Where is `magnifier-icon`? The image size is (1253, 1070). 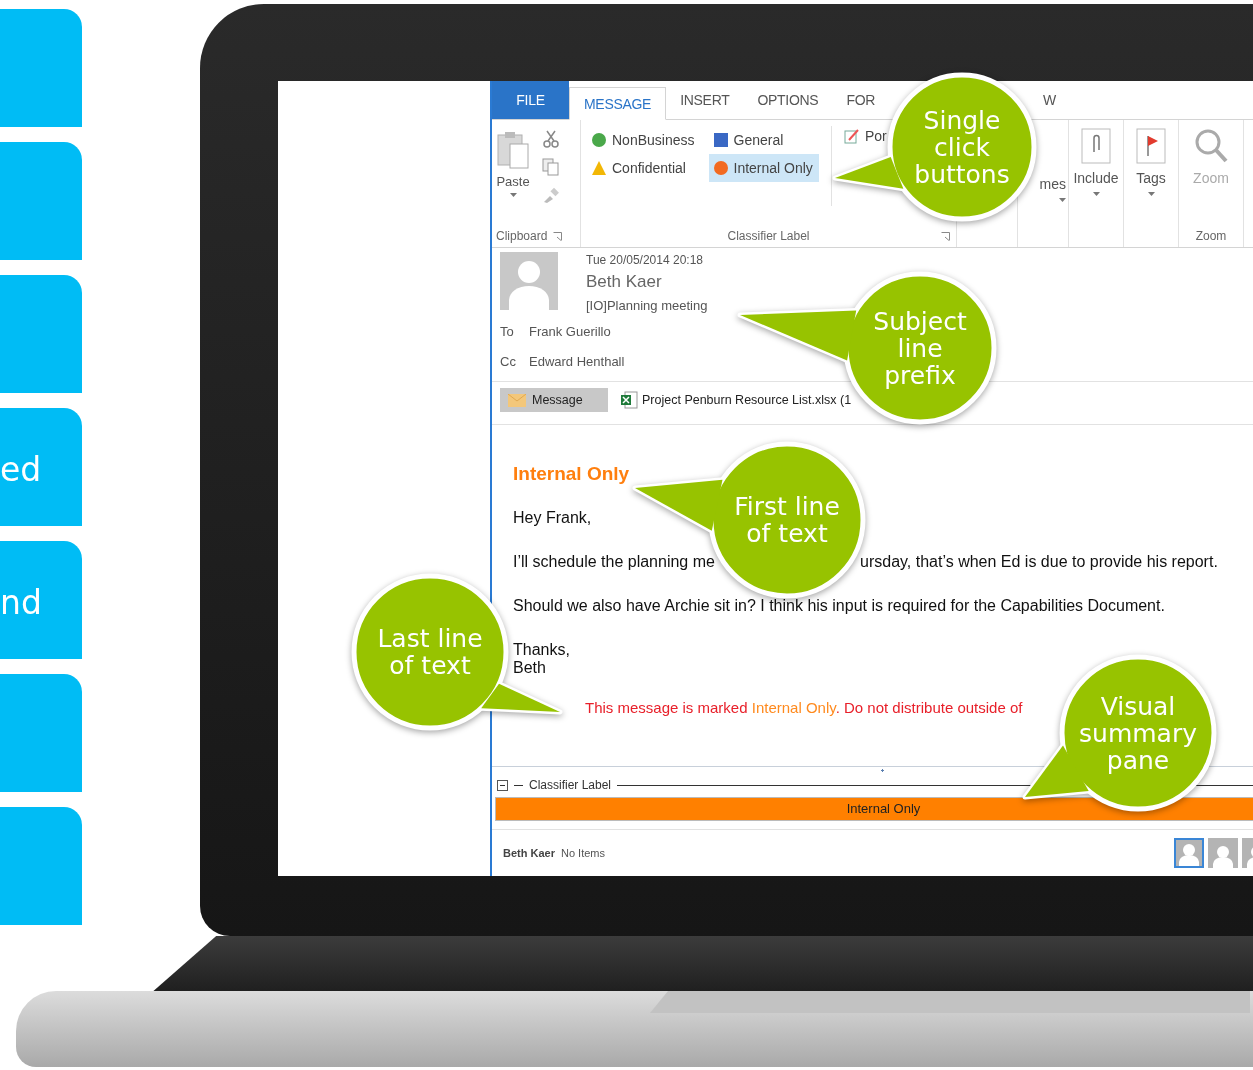
magnifier-icon is located at coordinates (1211, 146).